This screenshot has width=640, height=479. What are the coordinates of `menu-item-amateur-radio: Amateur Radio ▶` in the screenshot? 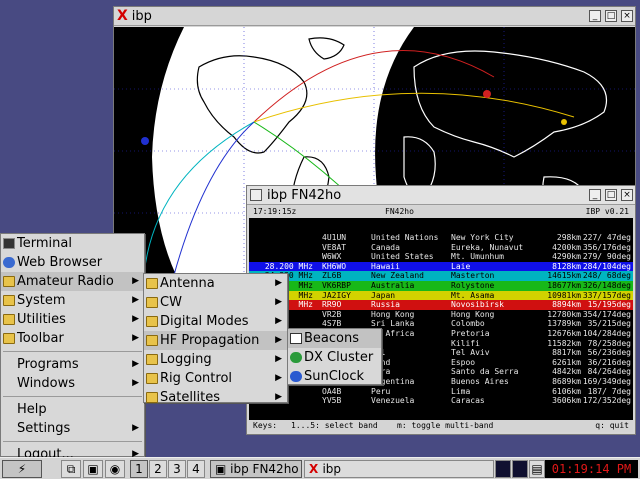 It's located at (72, 281).